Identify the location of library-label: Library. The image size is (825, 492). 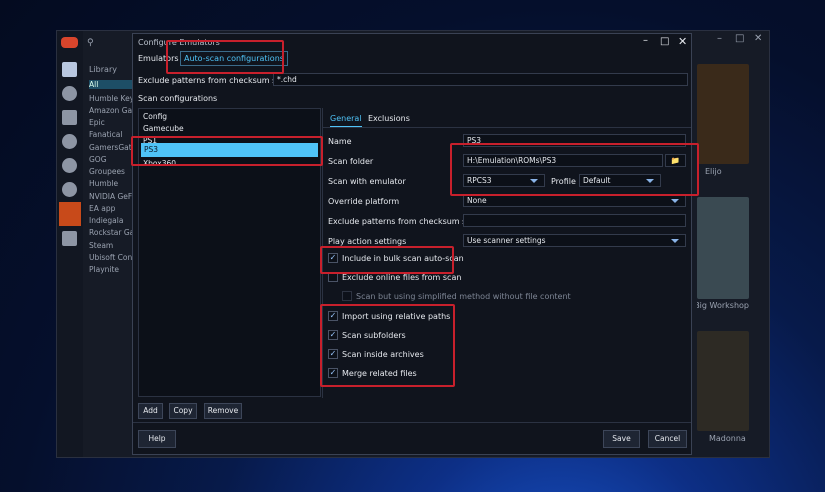
(103, 69).